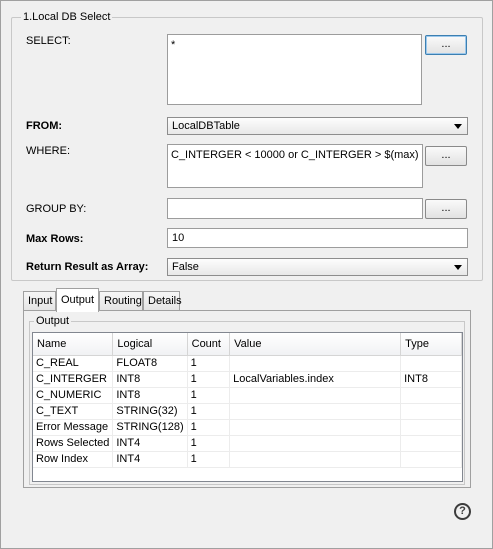 This screenshot has width=493, height=549. What do you see at coordinates (150, 411) in the screenshot?
I see `cell-logical: STRING(32)` at bounding box center [150, 411].